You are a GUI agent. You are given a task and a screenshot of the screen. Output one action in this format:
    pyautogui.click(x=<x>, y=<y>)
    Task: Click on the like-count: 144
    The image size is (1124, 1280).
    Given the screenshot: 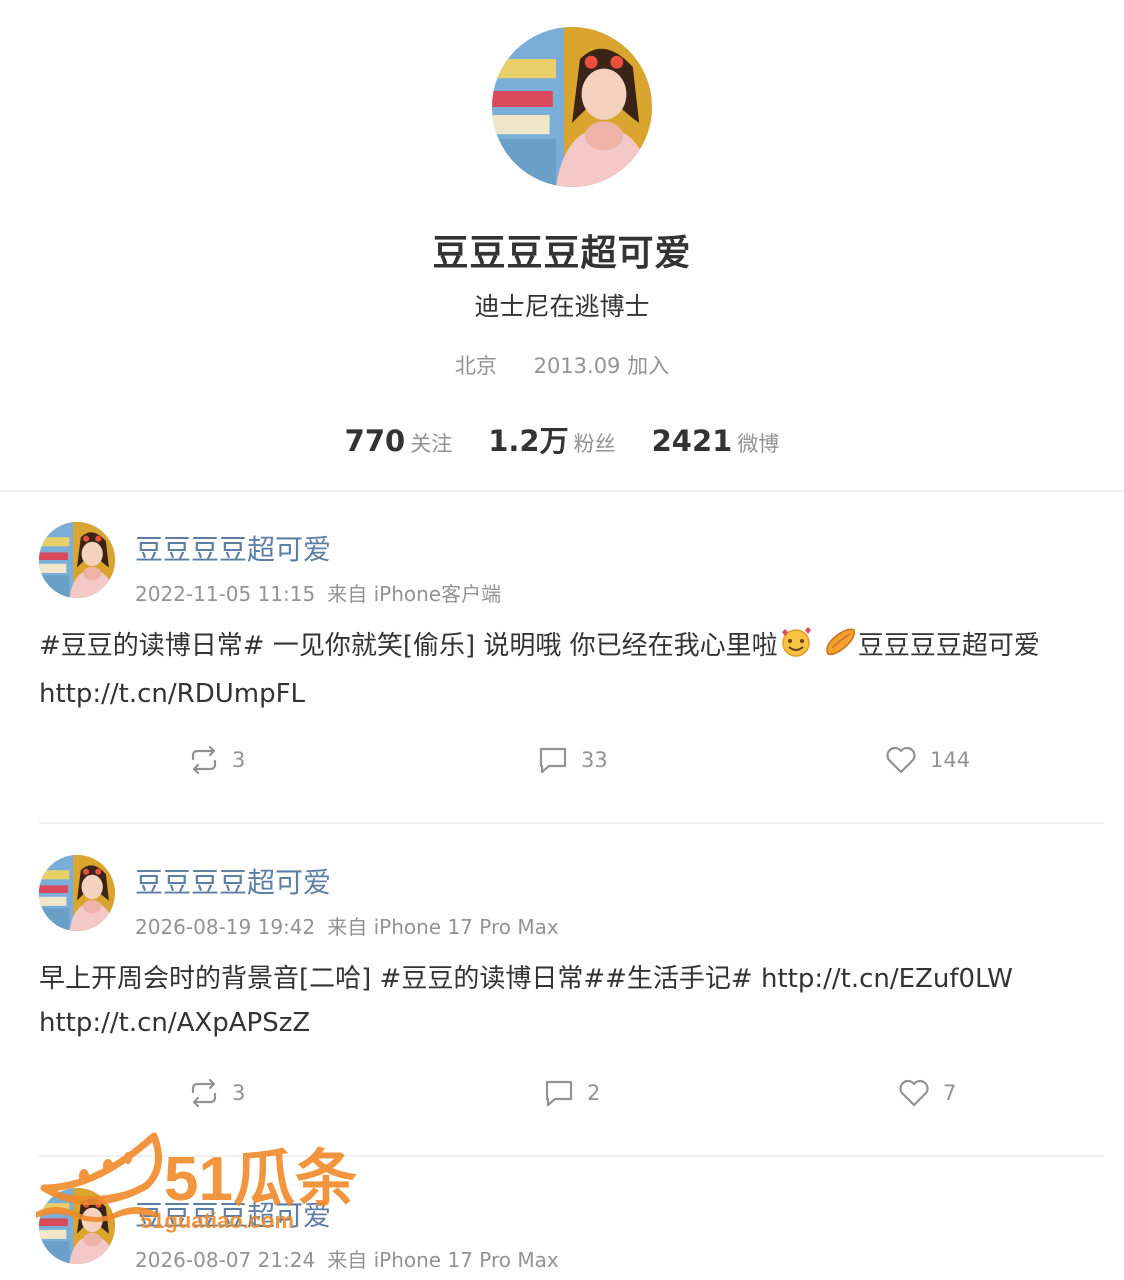 What is the action you would take?
    pyautogui.click(x=950, y=760)
    